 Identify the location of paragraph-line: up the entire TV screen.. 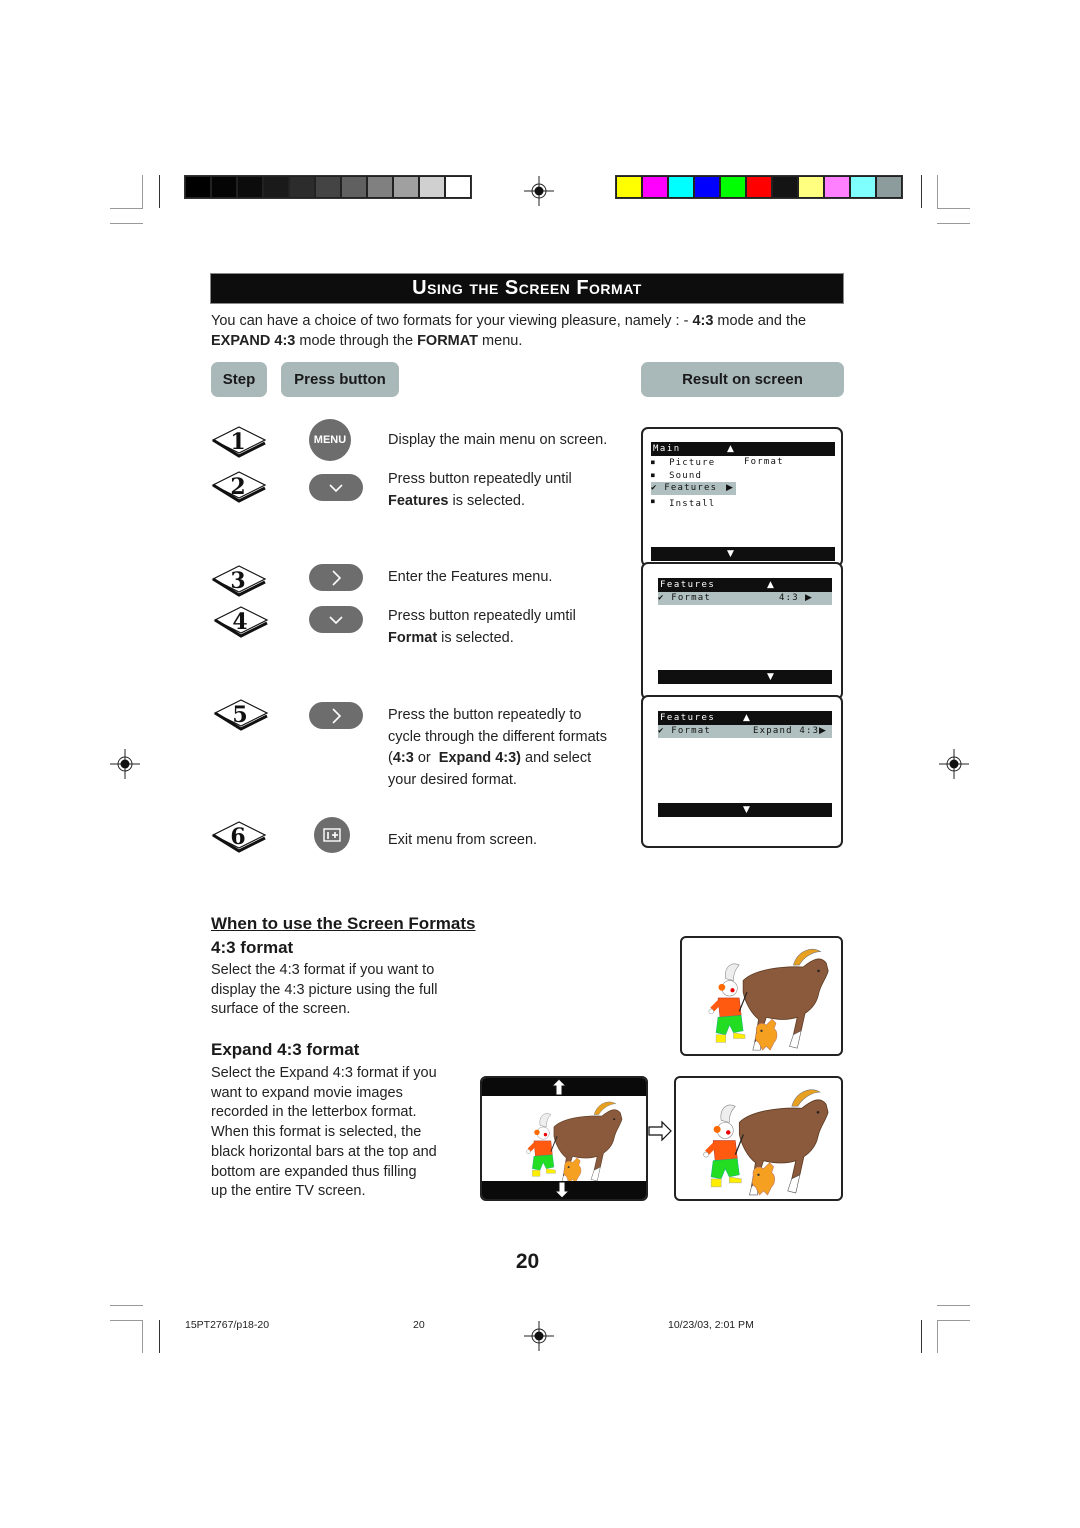
(288, 1191).